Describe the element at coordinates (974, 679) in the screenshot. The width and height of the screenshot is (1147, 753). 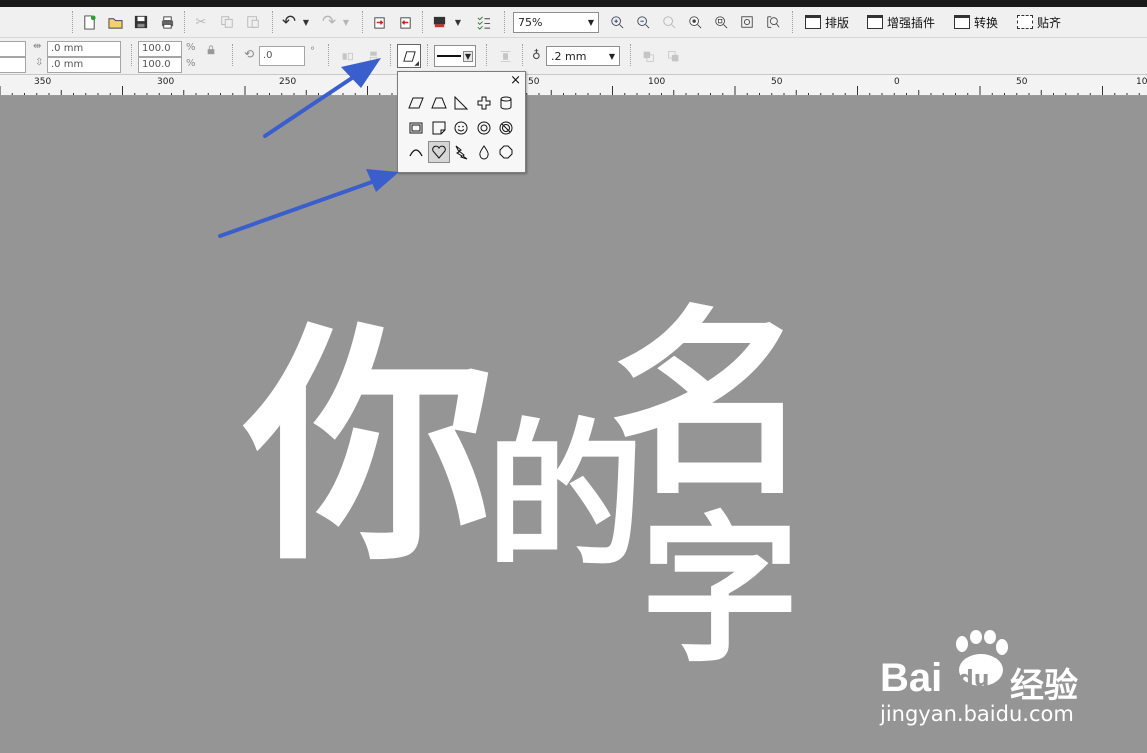
I see `watermark-du: du` at that location.